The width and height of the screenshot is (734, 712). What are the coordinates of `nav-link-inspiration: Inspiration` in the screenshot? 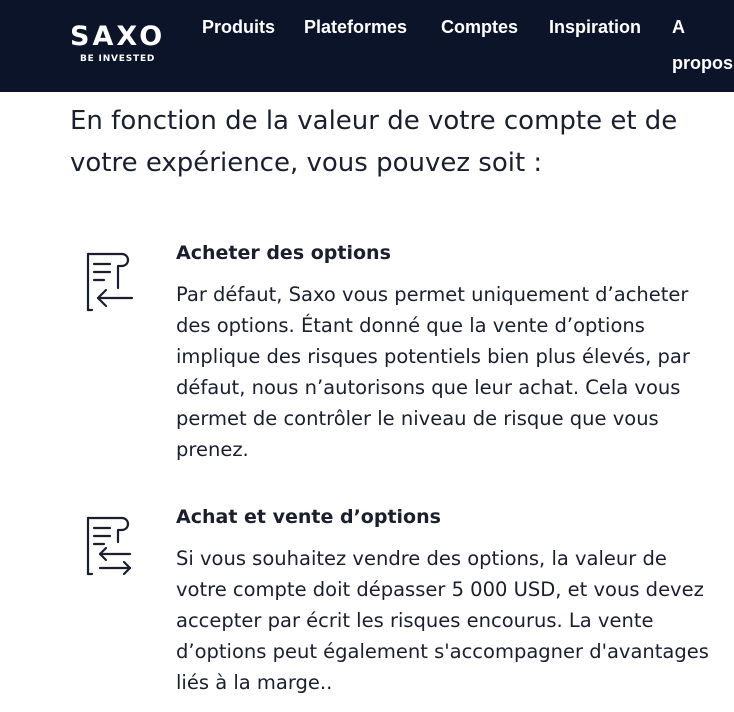 It's located at (595, 27).